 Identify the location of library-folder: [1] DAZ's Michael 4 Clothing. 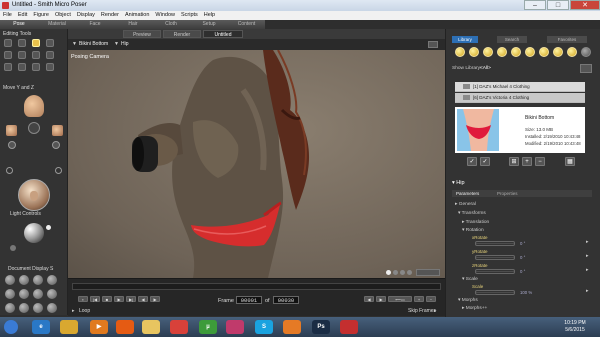
(520, 87).